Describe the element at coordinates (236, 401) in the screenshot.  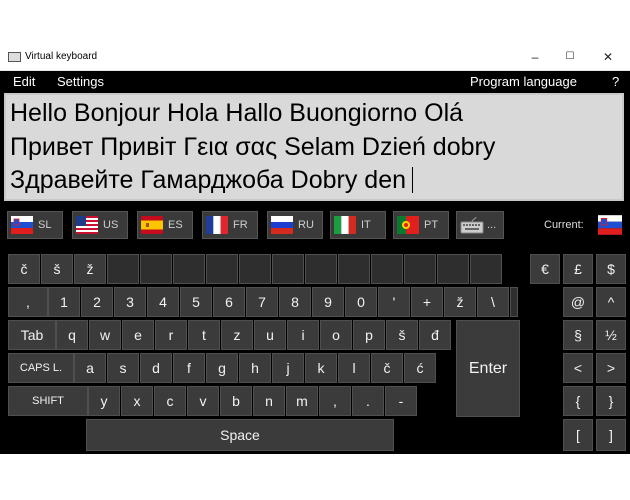
I see `key-4: b` at that location.